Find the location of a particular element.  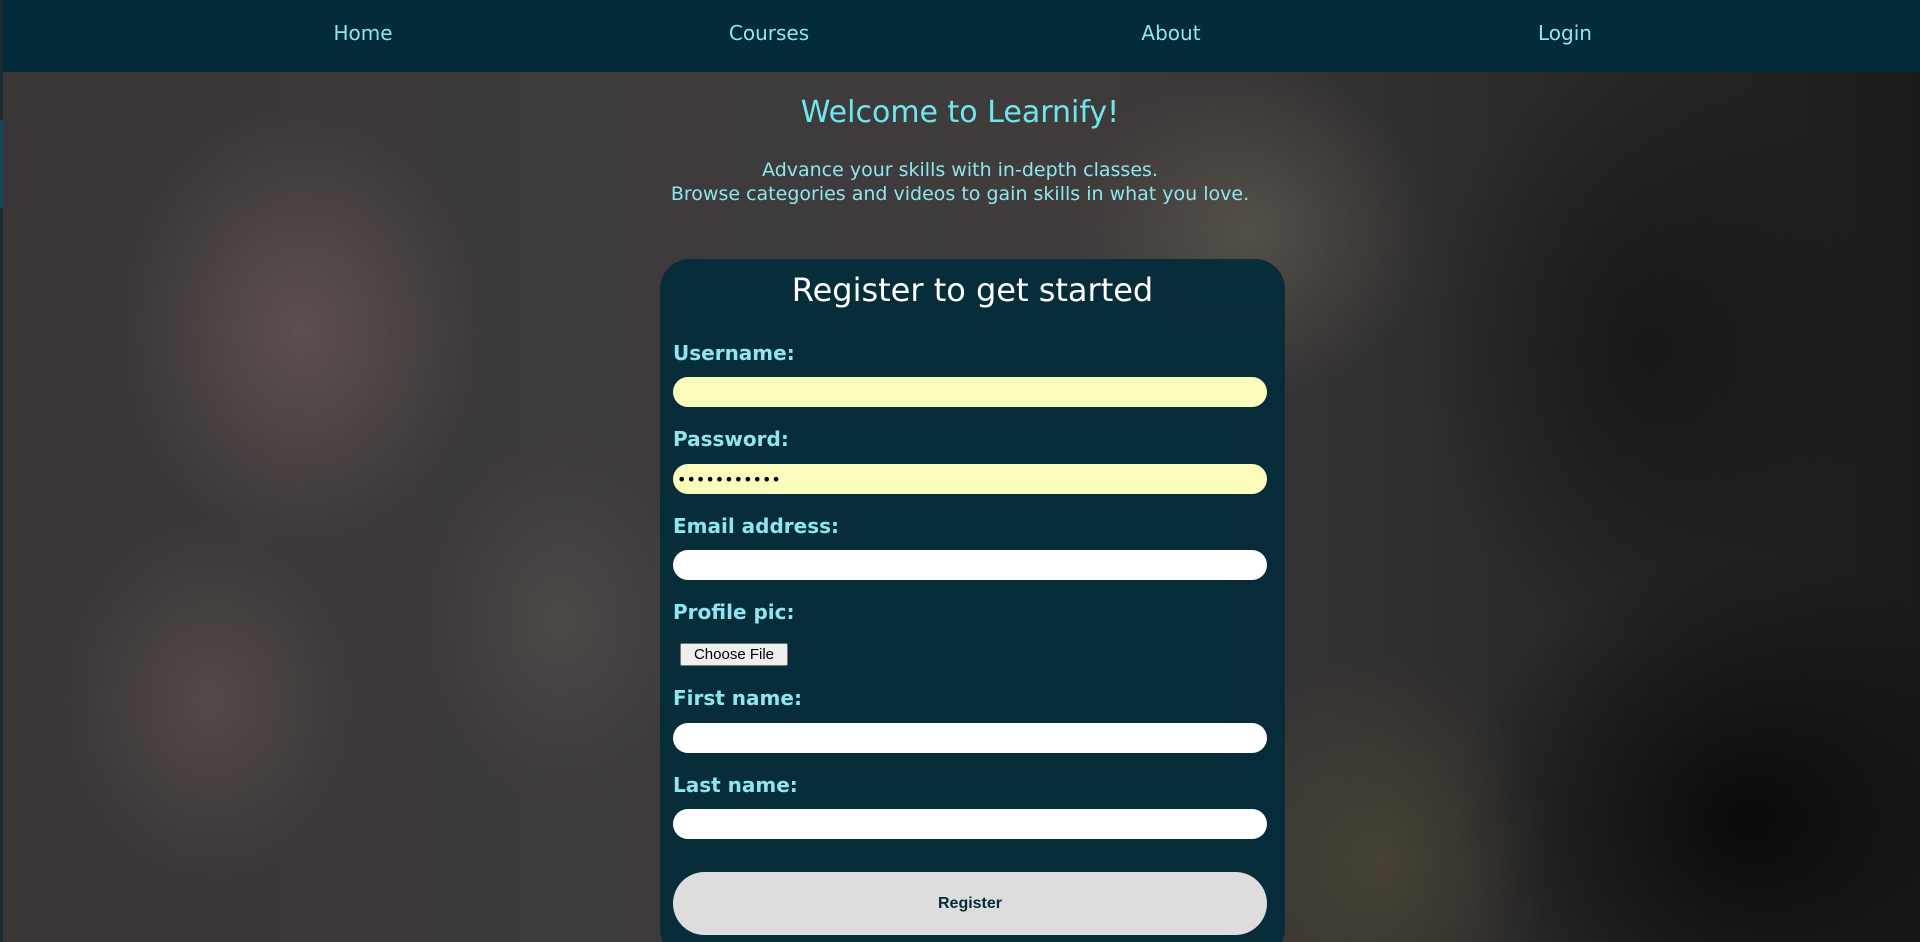

register-title: Register to get started is located at coordinates (972, 290).